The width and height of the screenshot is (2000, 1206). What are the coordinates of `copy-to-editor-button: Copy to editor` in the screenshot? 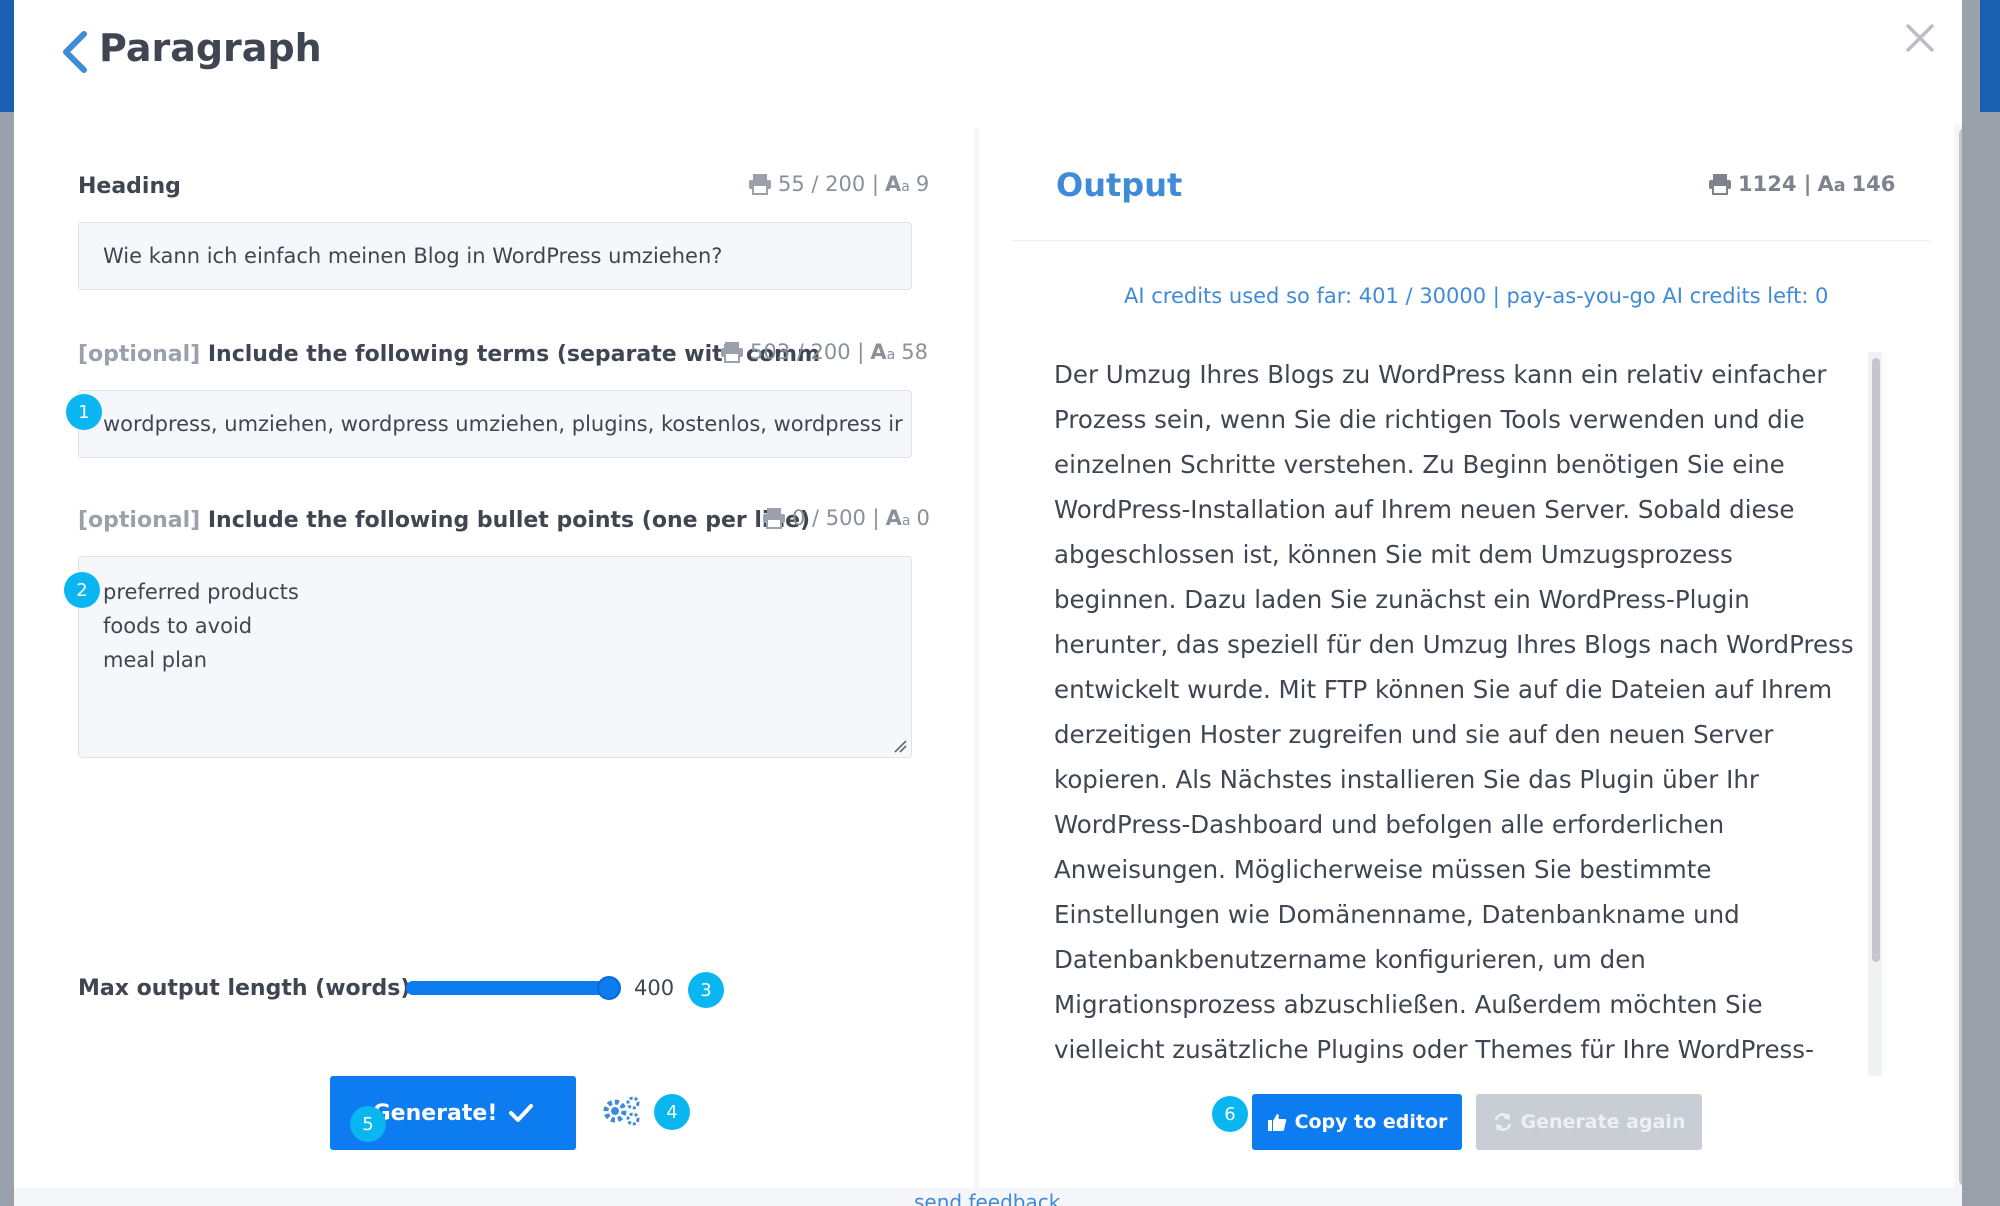 It's located at (1357, 1122).